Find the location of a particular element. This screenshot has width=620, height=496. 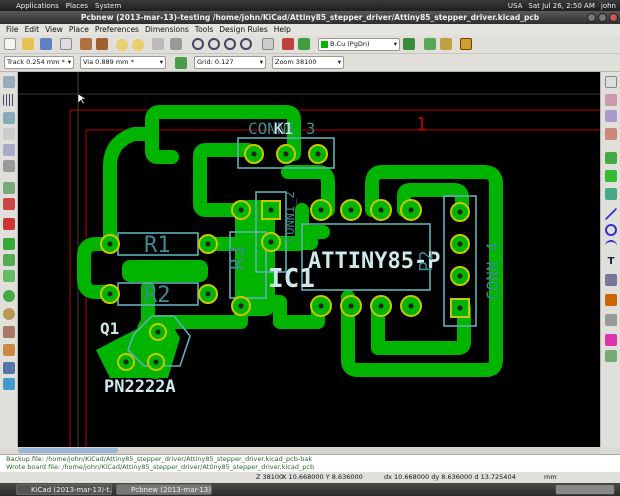

grid-toggle-icon is located at coordinates (9, 100).